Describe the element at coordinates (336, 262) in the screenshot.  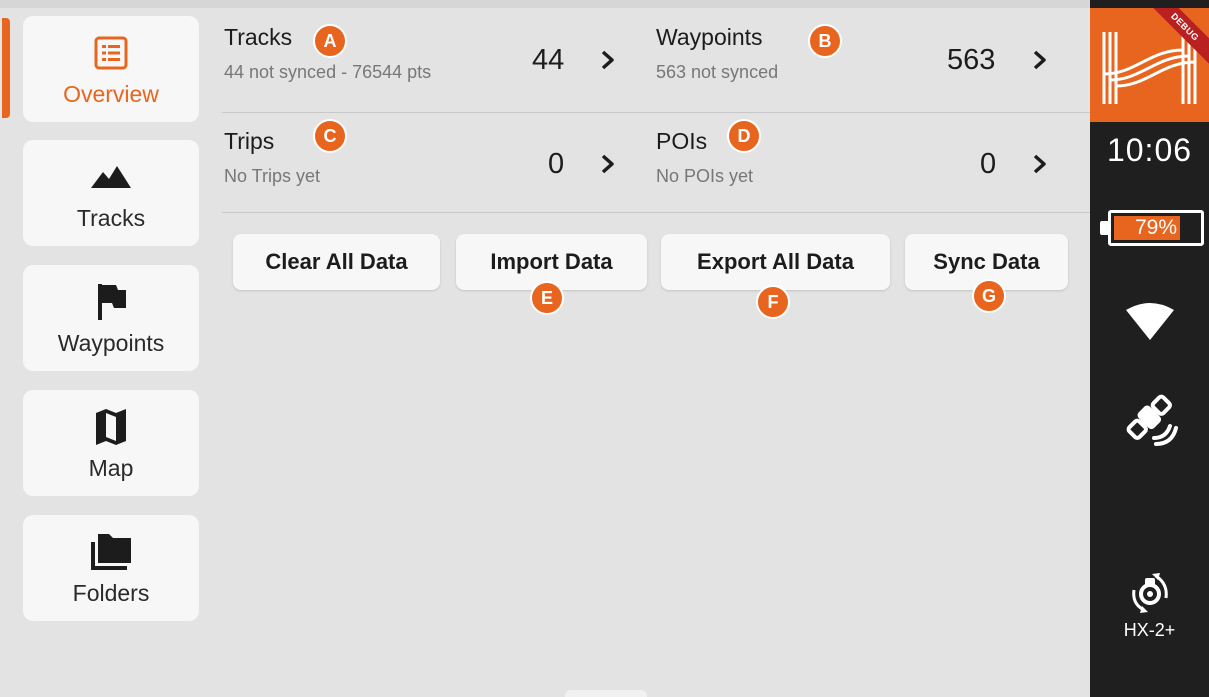
I see `clear-all-data-button: Clear All Data` at that location.